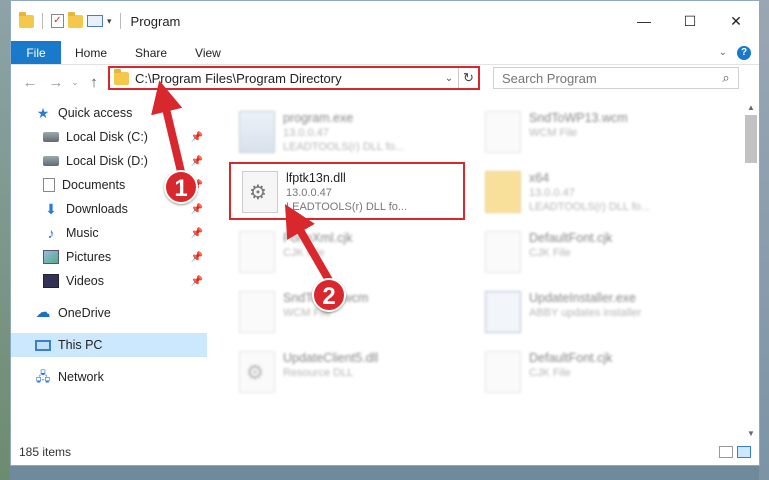 Image resolution: width=769 pixels, height=480 pixels. Describe the element at coordinates (347, 191) in the screenshot. I see `target-file-highlight` at that location.